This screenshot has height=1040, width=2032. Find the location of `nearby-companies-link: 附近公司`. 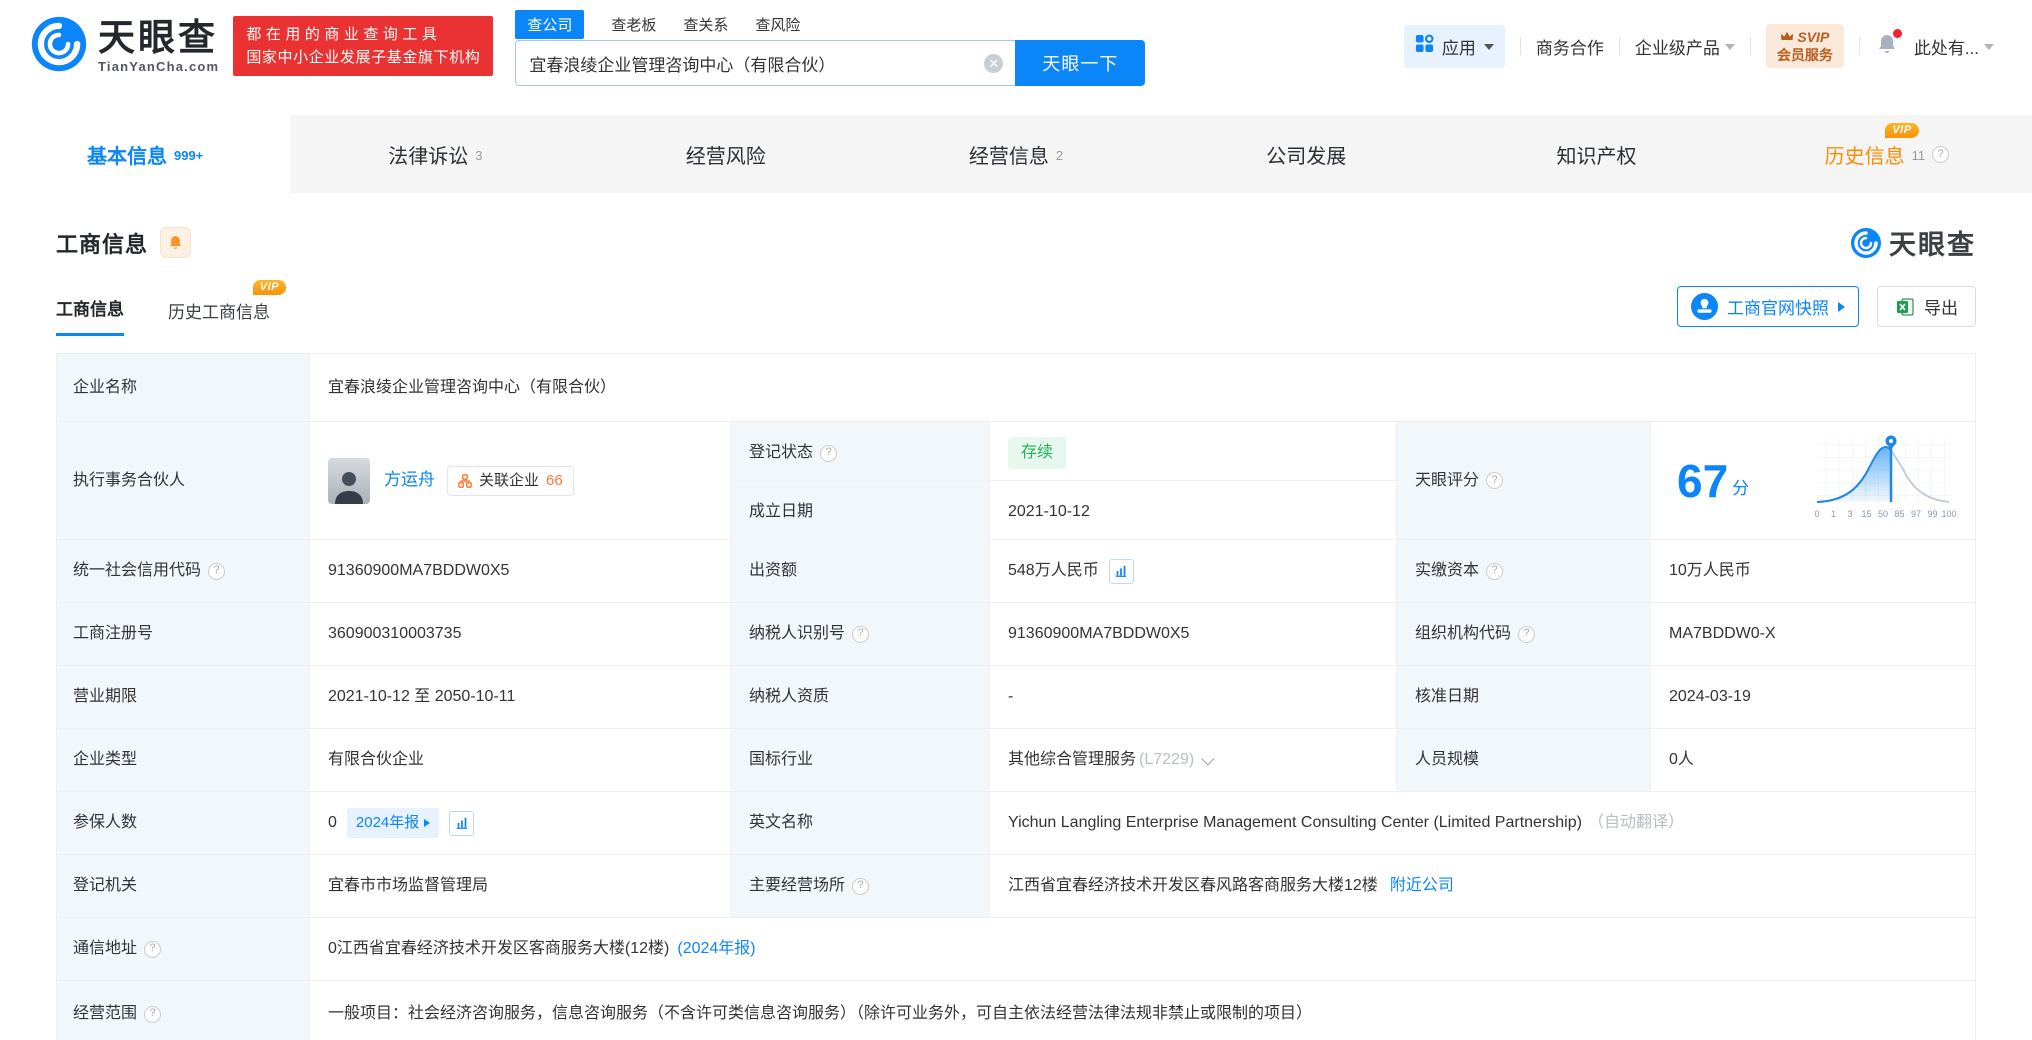

nearby-companies-link: 附近公司 is located at coordinates (1422, 885).